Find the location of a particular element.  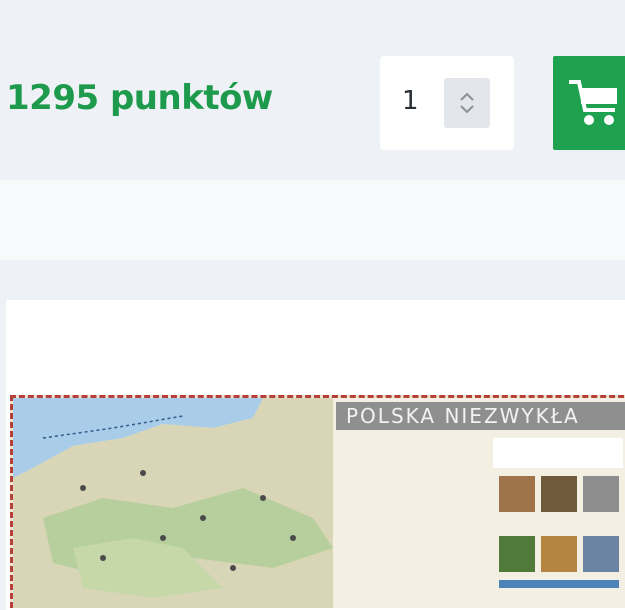

quantity-input: 1 is located at coordinates (447, 103).